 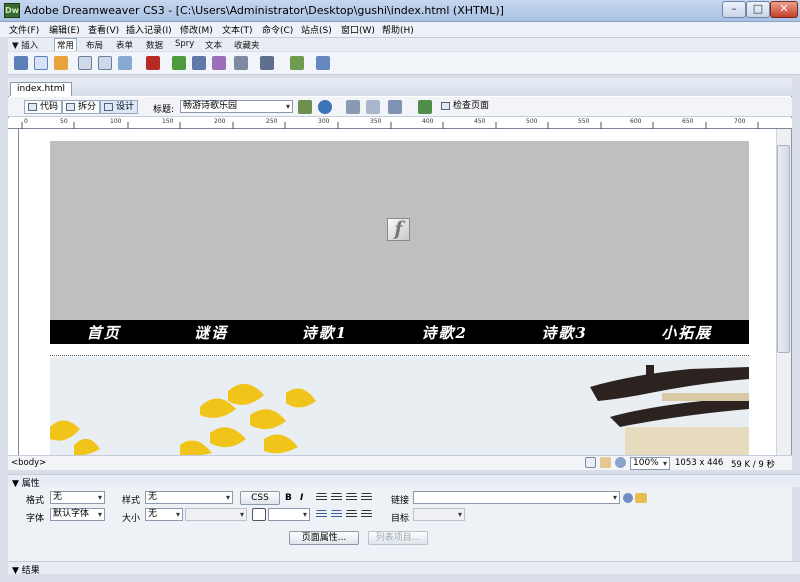 I want to click on style-select: 无, so click(x=189, y=497).